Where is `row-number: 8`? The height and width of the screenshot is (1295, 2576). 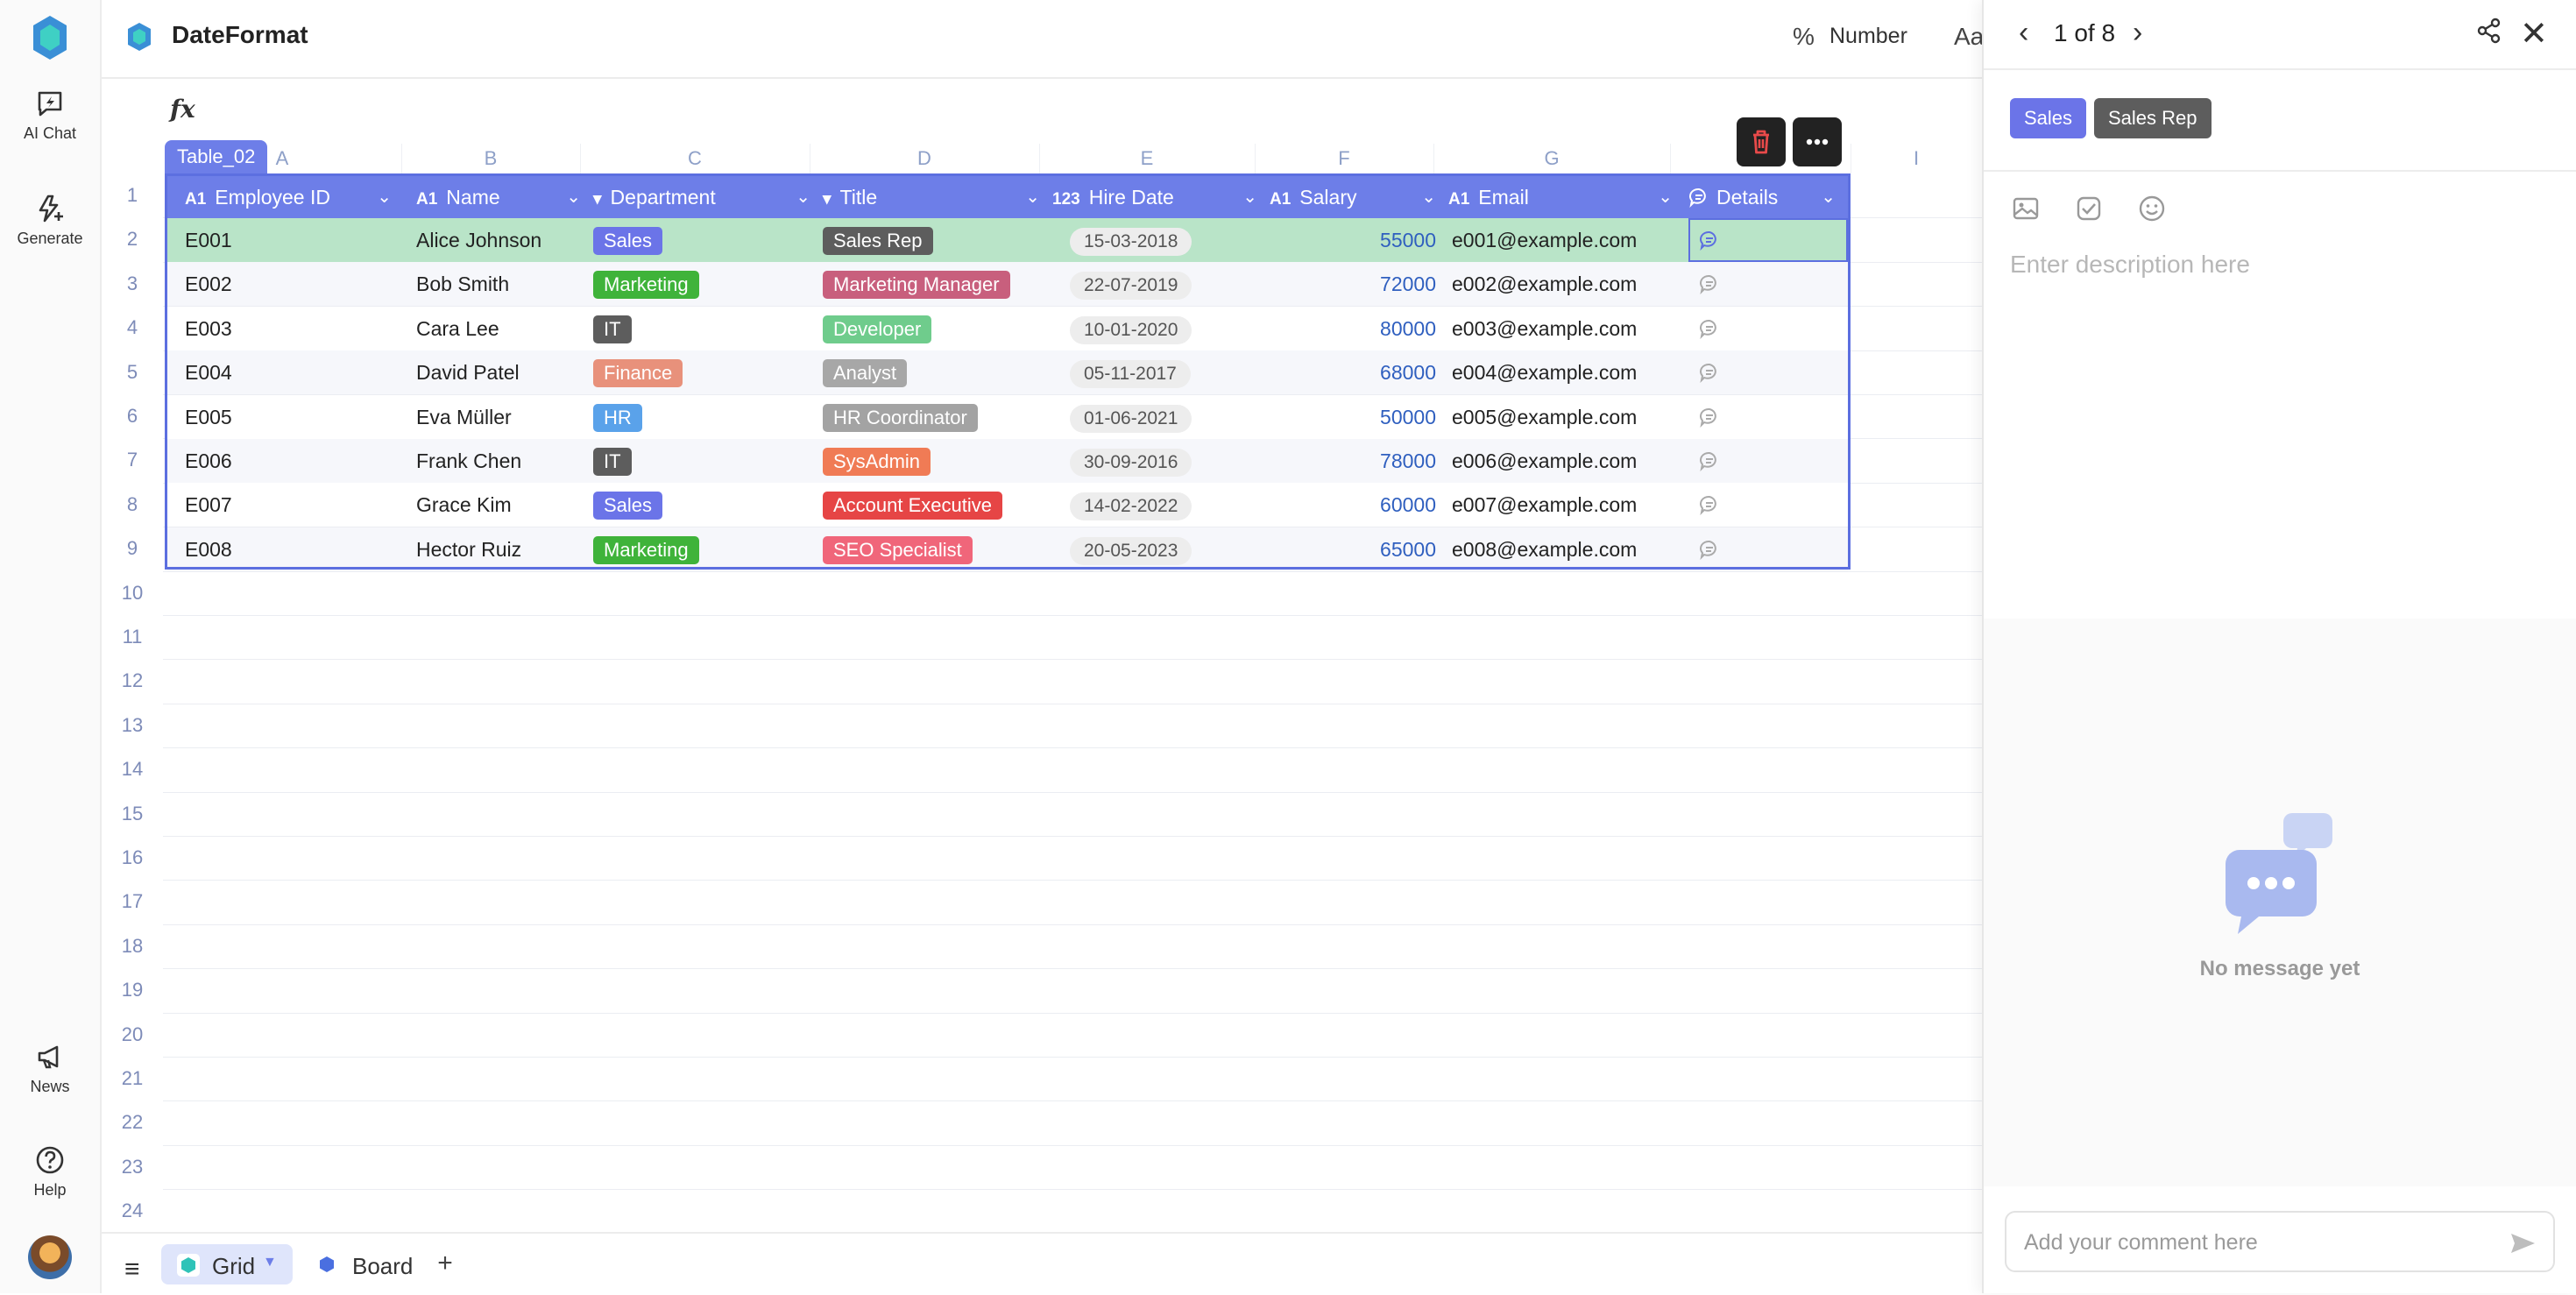 row-number: 8 is located at coordinates (132, 505).